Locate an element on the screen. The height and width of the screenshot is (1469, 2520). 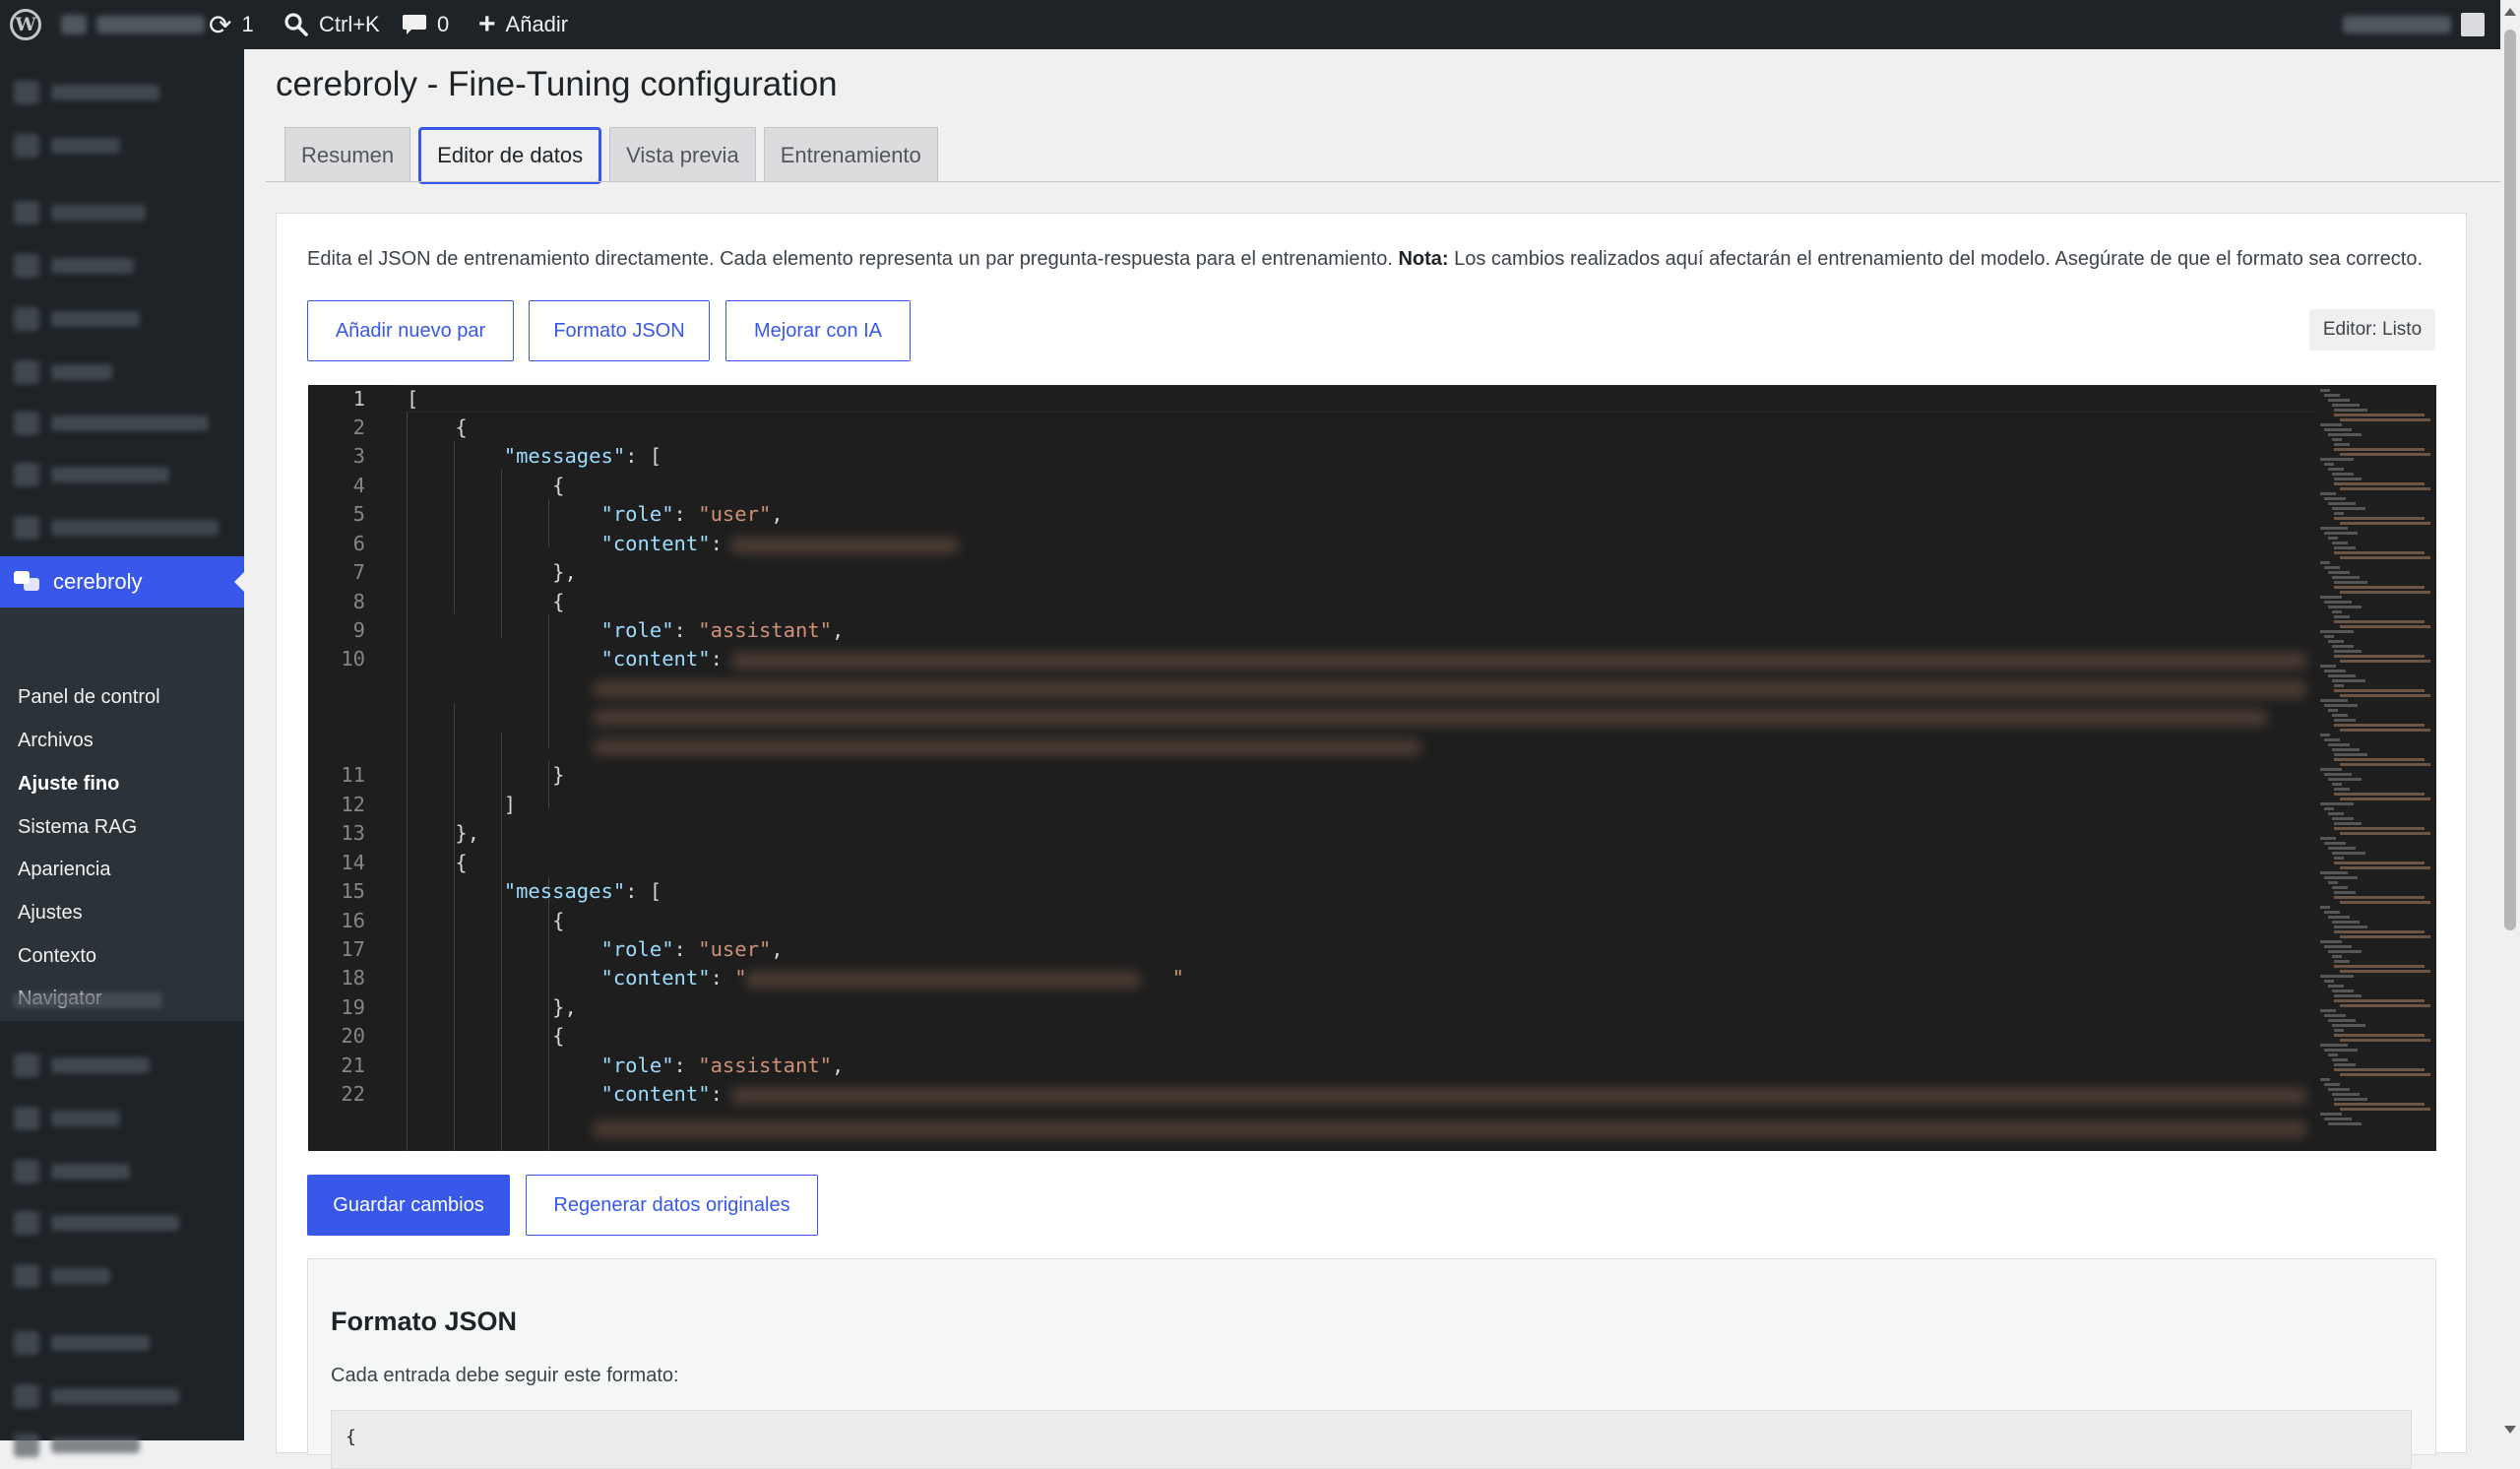
home-icon is located at coordinates (74, 25).